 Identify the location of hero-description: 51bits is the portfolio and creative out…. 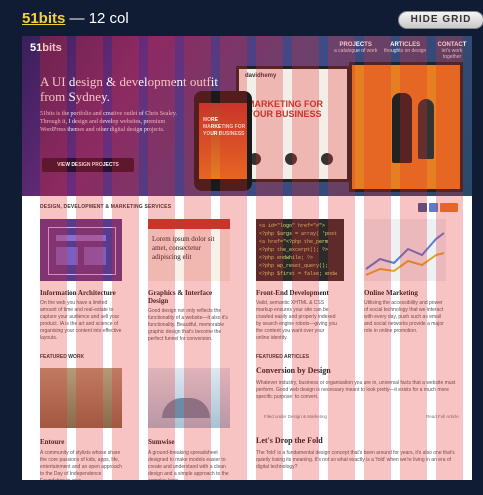
(108, 122).